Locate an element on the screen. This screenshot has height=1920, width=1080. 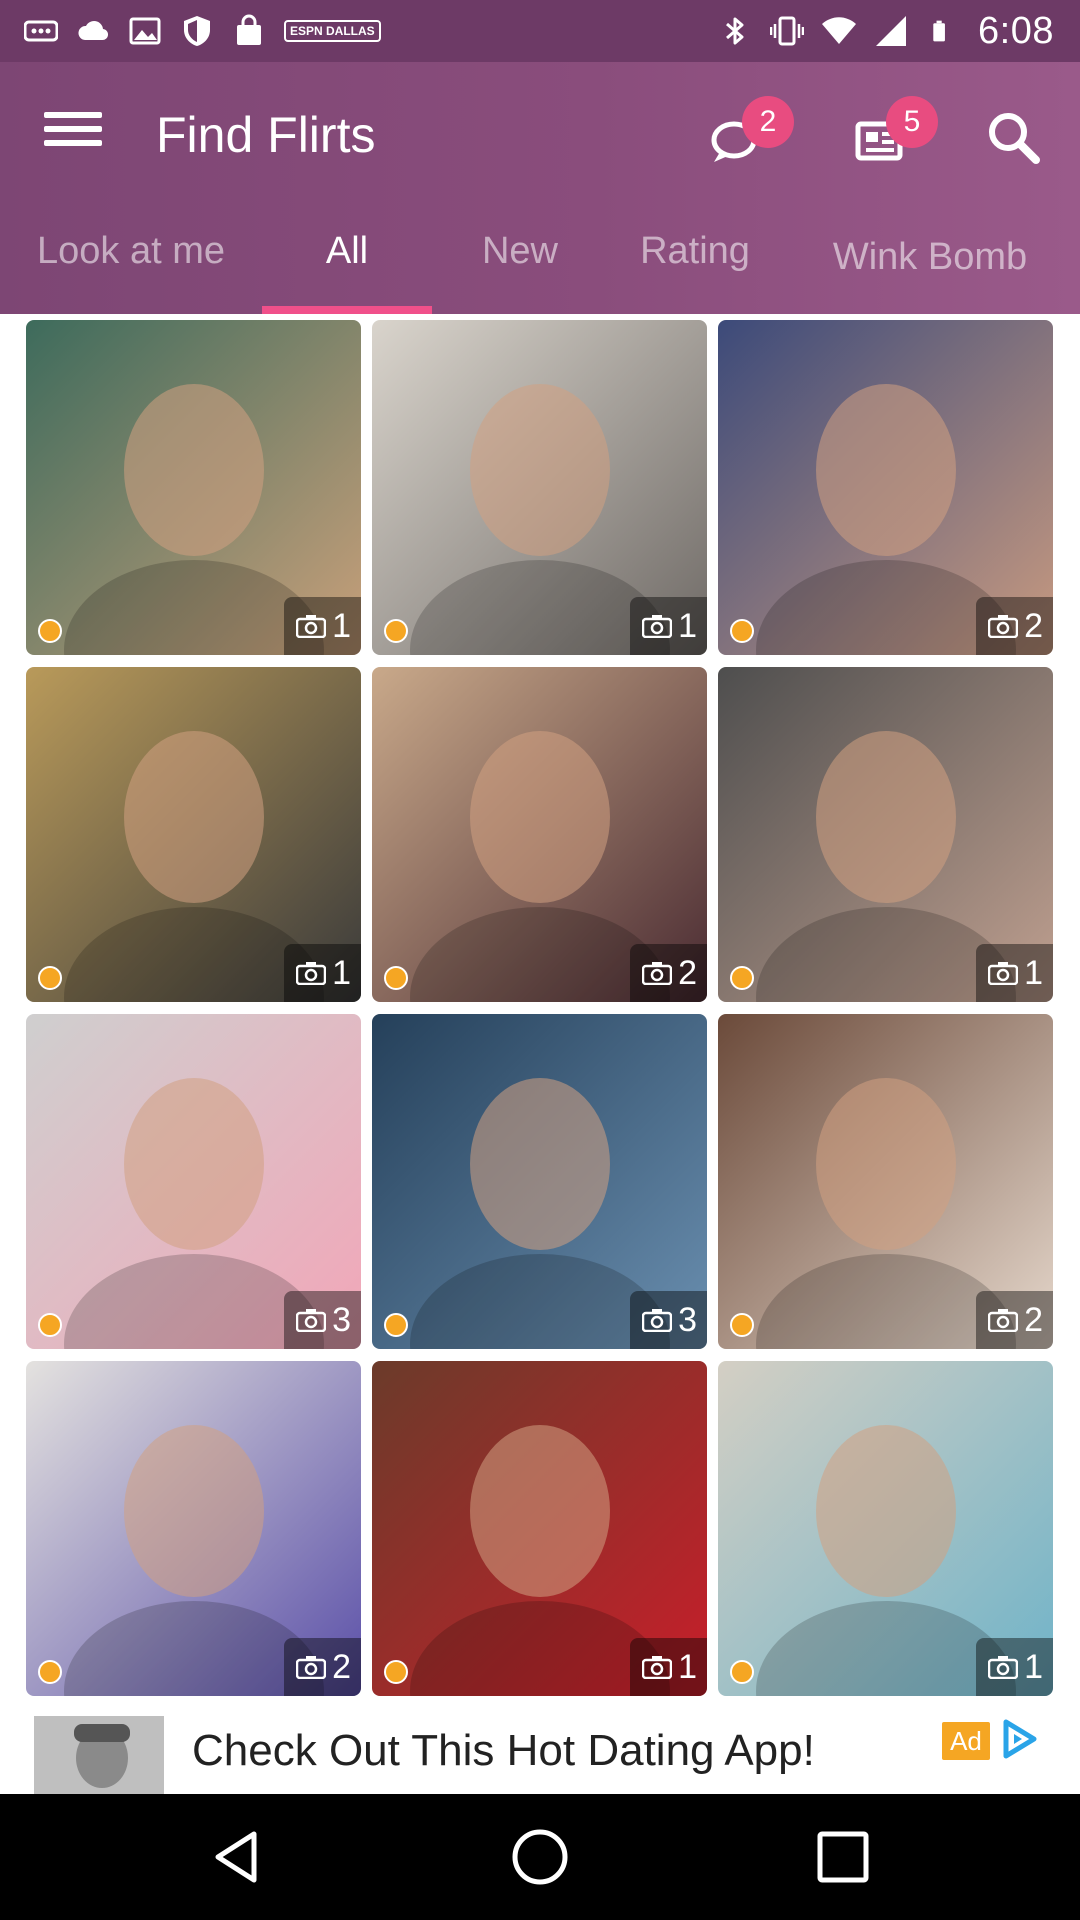
page-title: Find Flirts is located at coordinates (266, 135).